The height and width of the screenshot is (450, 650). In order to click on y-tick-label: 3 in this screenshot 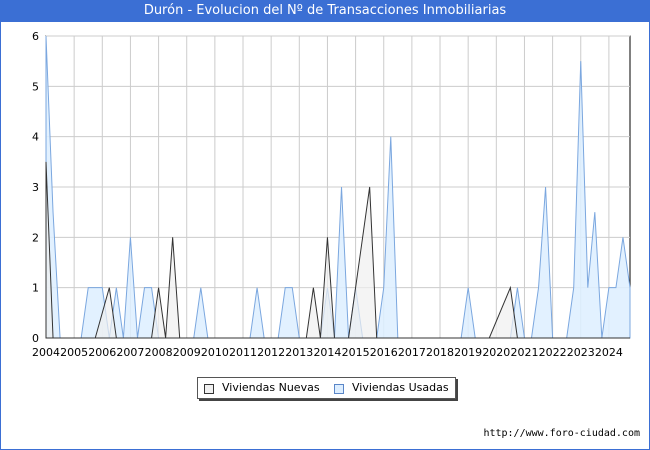, I will do `click(35, 187)`.